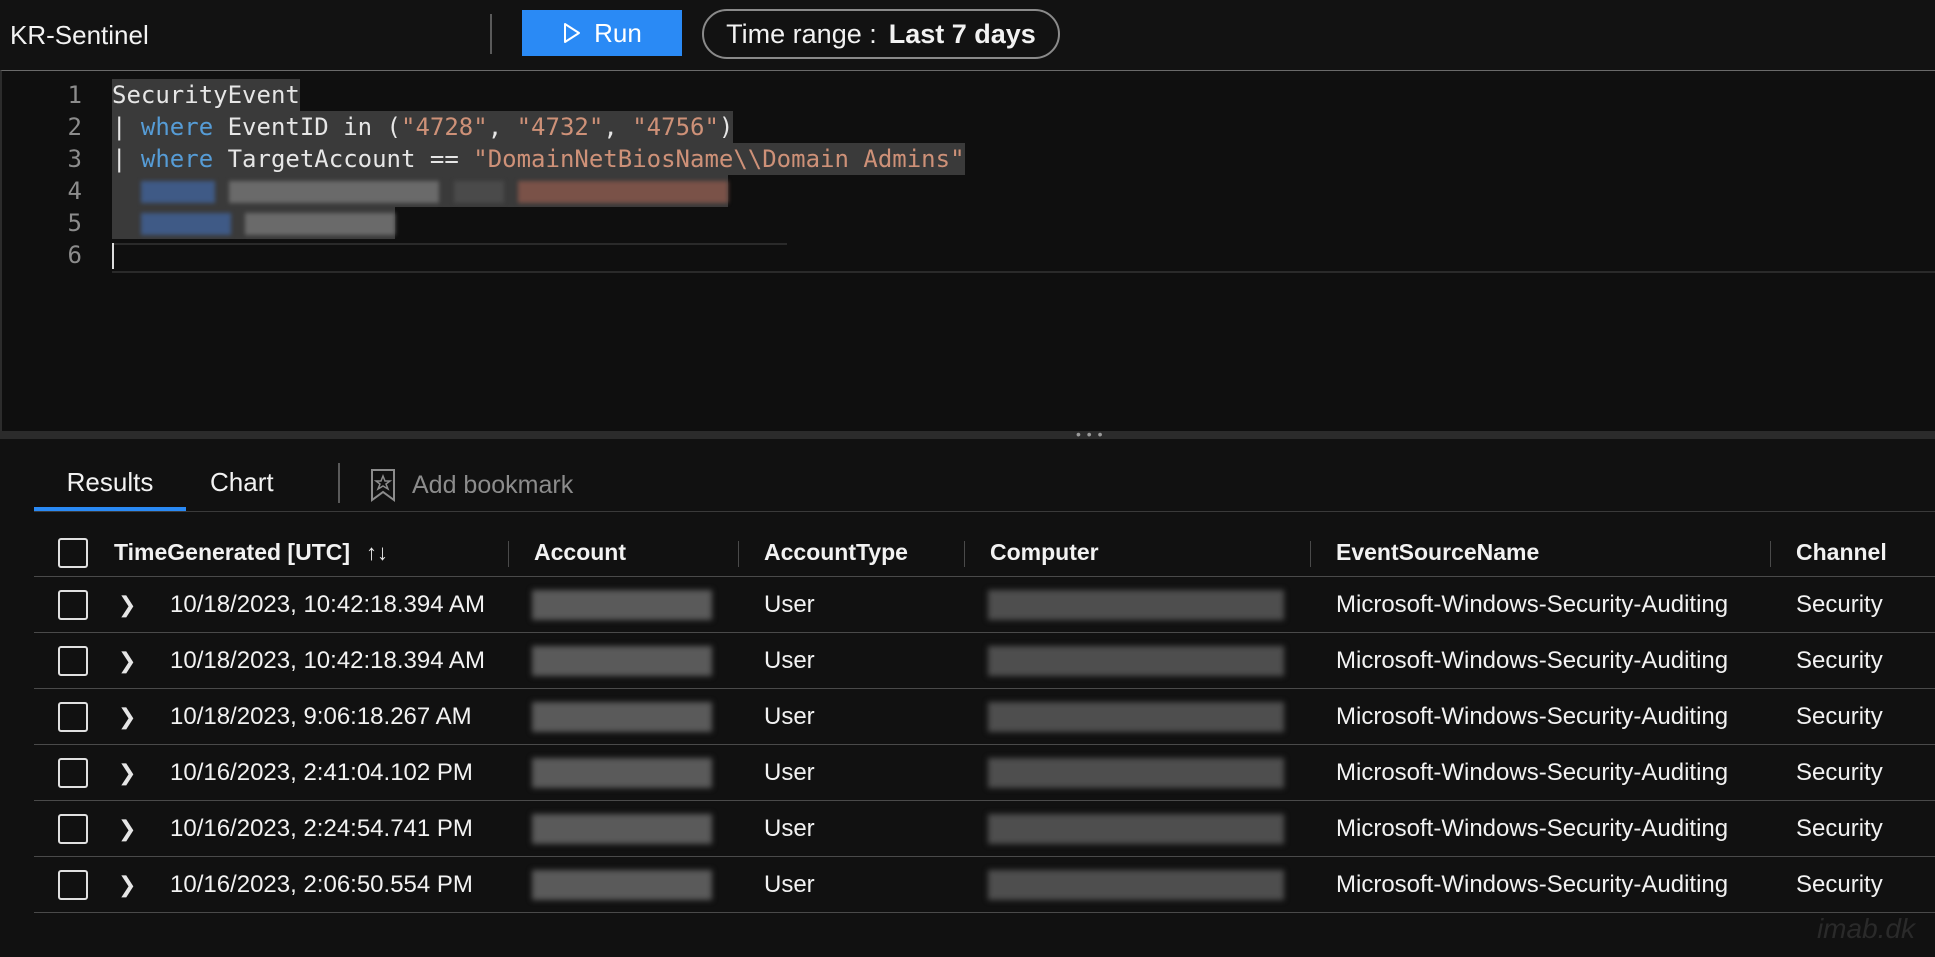 This screenshot has height=957, width=1935. I want to click on select-all-checkbox, so click(73, 552).